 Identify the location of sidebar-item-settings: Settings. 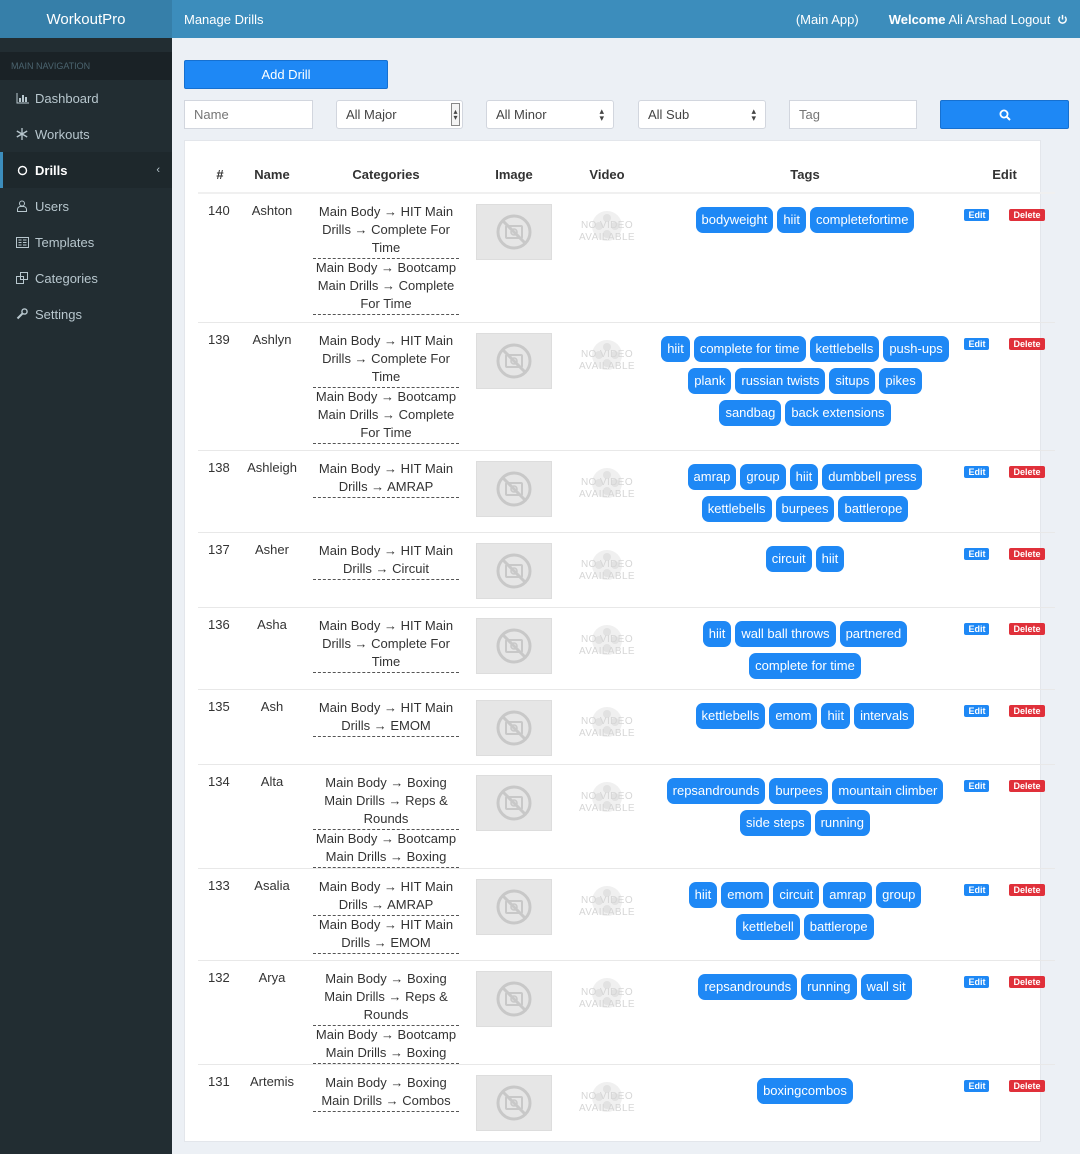
(86, 314).